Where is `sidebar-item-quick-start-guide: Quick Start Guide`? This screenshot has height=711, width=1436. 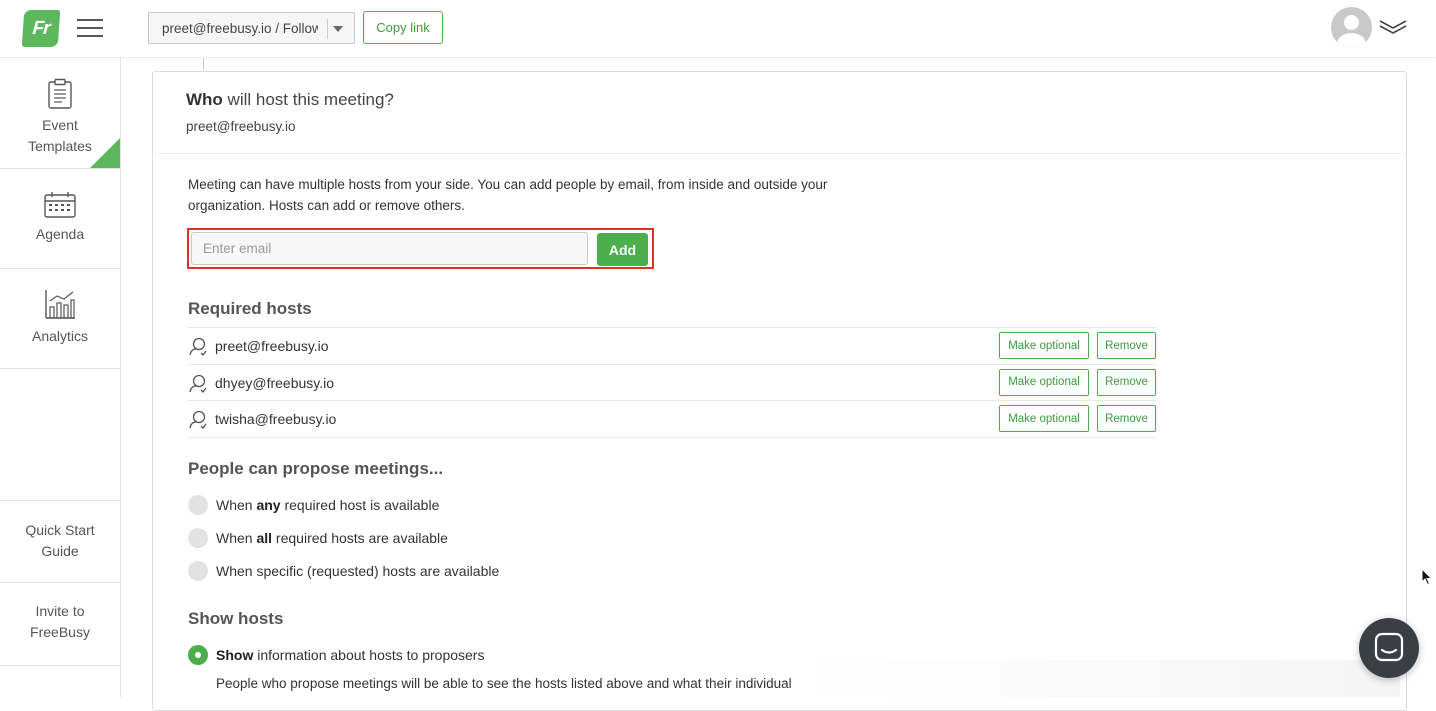 sidebar-item-quick-start-guide: Quick Start Guide is located at coordinates (60, 541).